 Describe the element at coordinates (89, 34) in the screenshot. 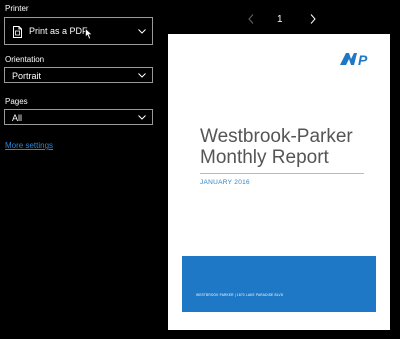

I see `mouse-cursor-icon` at that location.